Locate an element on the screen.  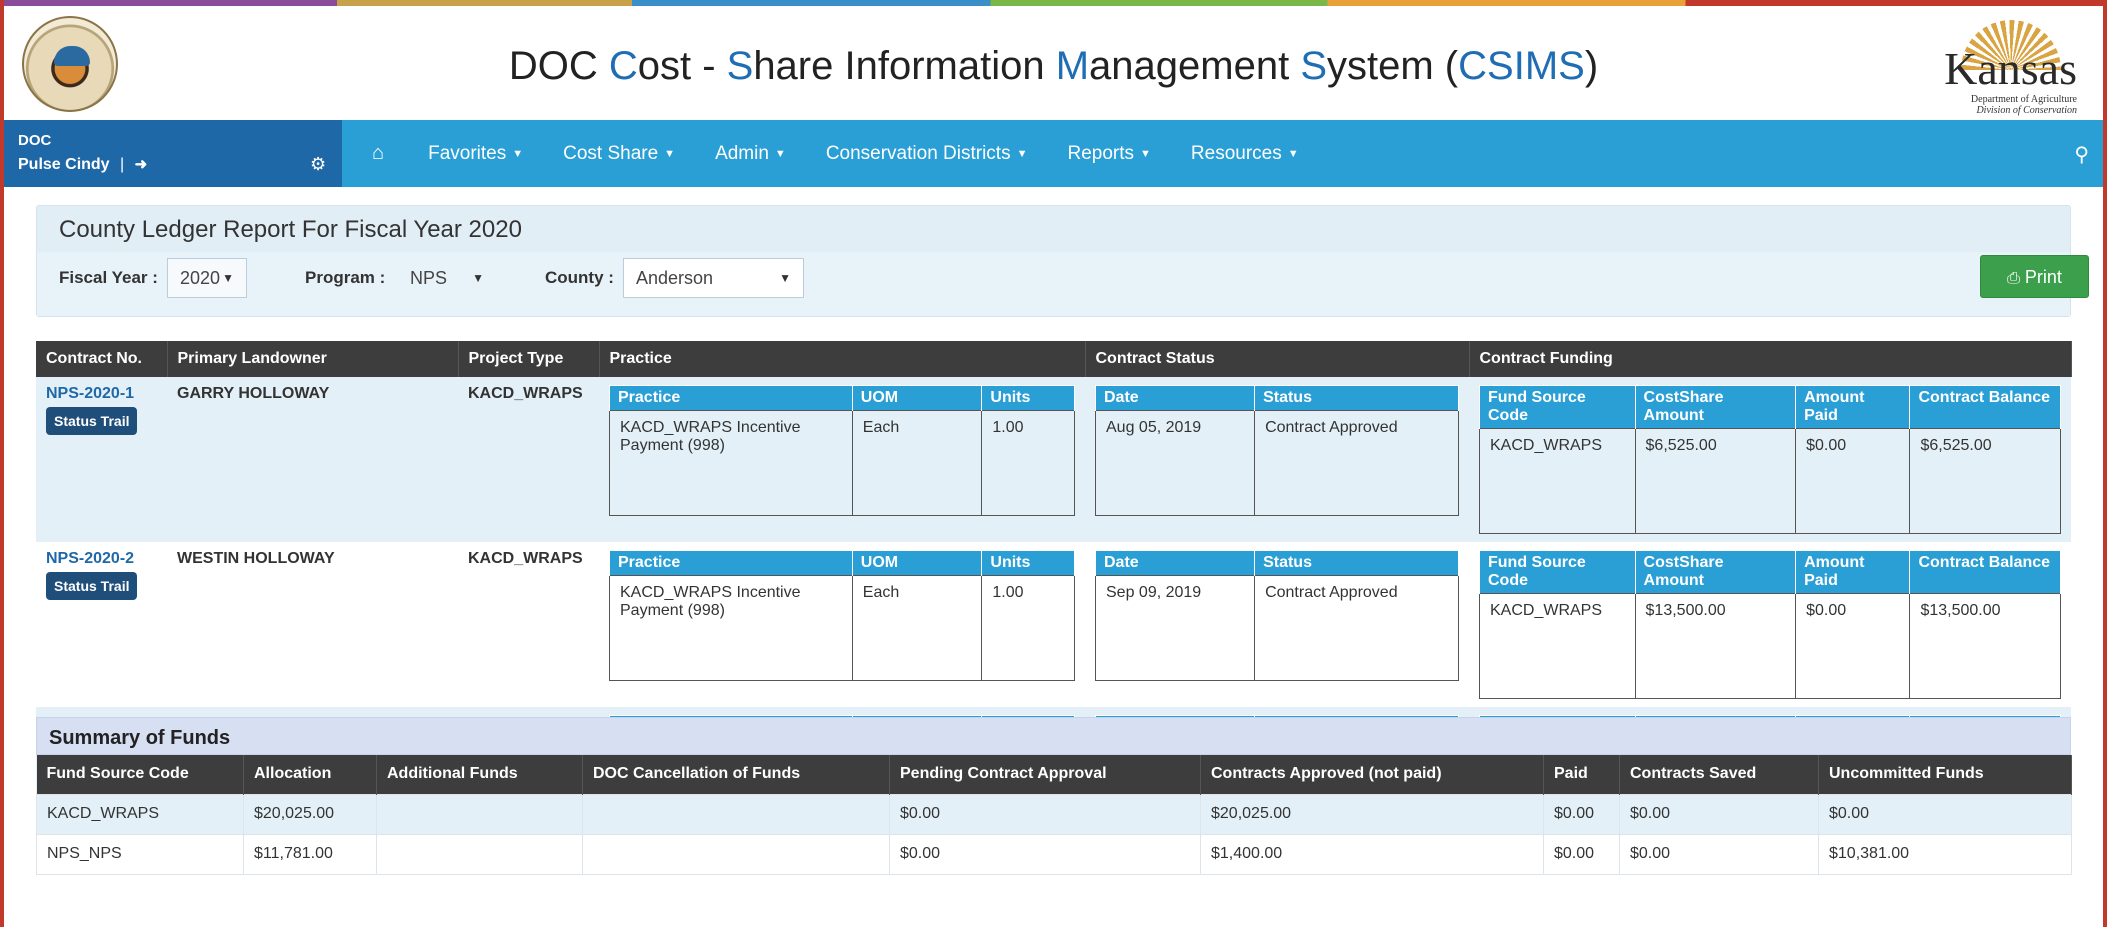
logout-icon: ➜ is located at coordinates (141, 164).